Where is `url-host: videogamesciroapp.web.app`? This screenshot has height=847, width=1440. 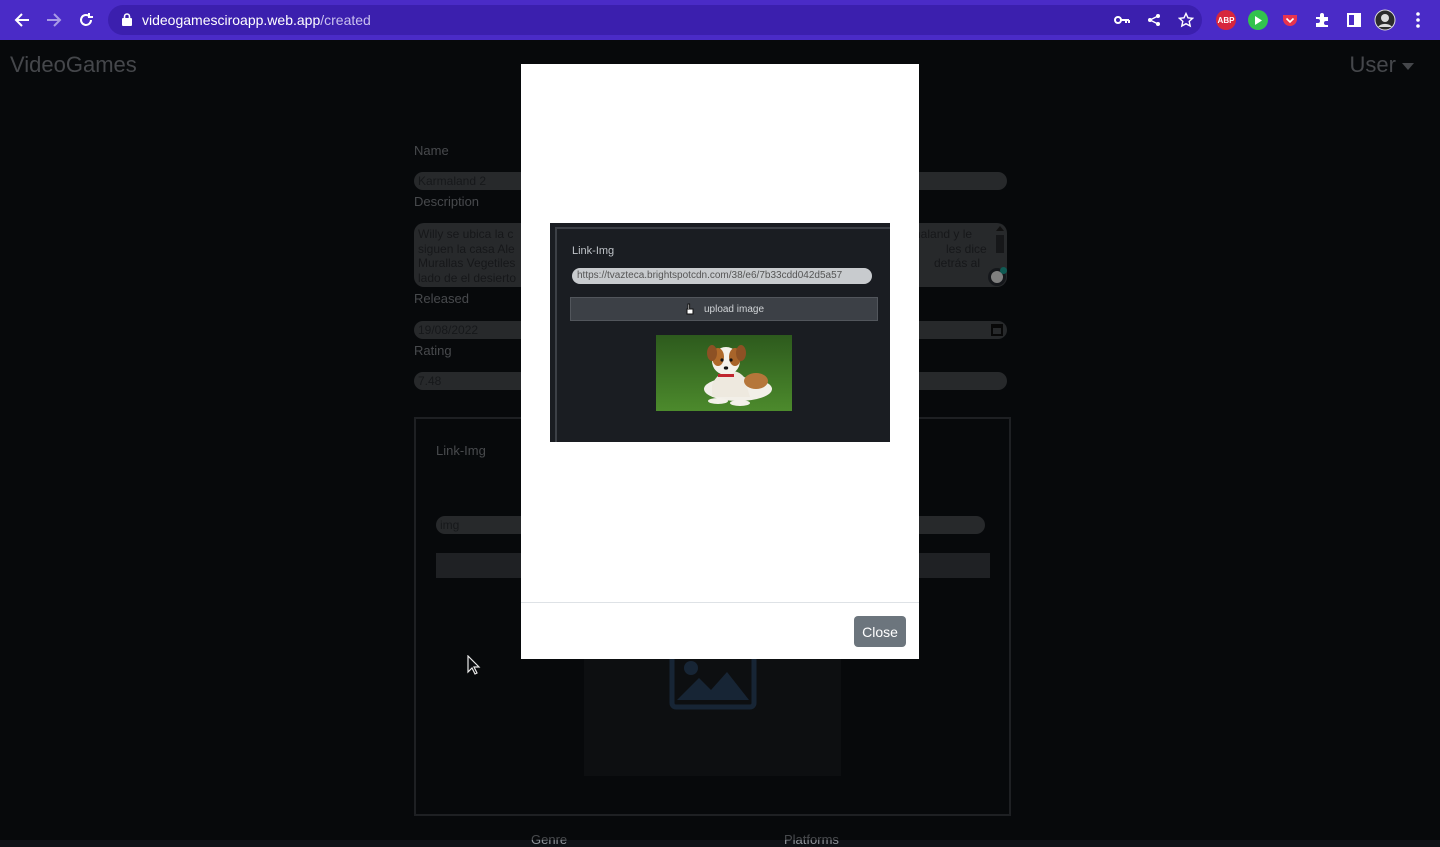
url-host: videogamesciroapp.web.app is located at coordinates (231, 20).